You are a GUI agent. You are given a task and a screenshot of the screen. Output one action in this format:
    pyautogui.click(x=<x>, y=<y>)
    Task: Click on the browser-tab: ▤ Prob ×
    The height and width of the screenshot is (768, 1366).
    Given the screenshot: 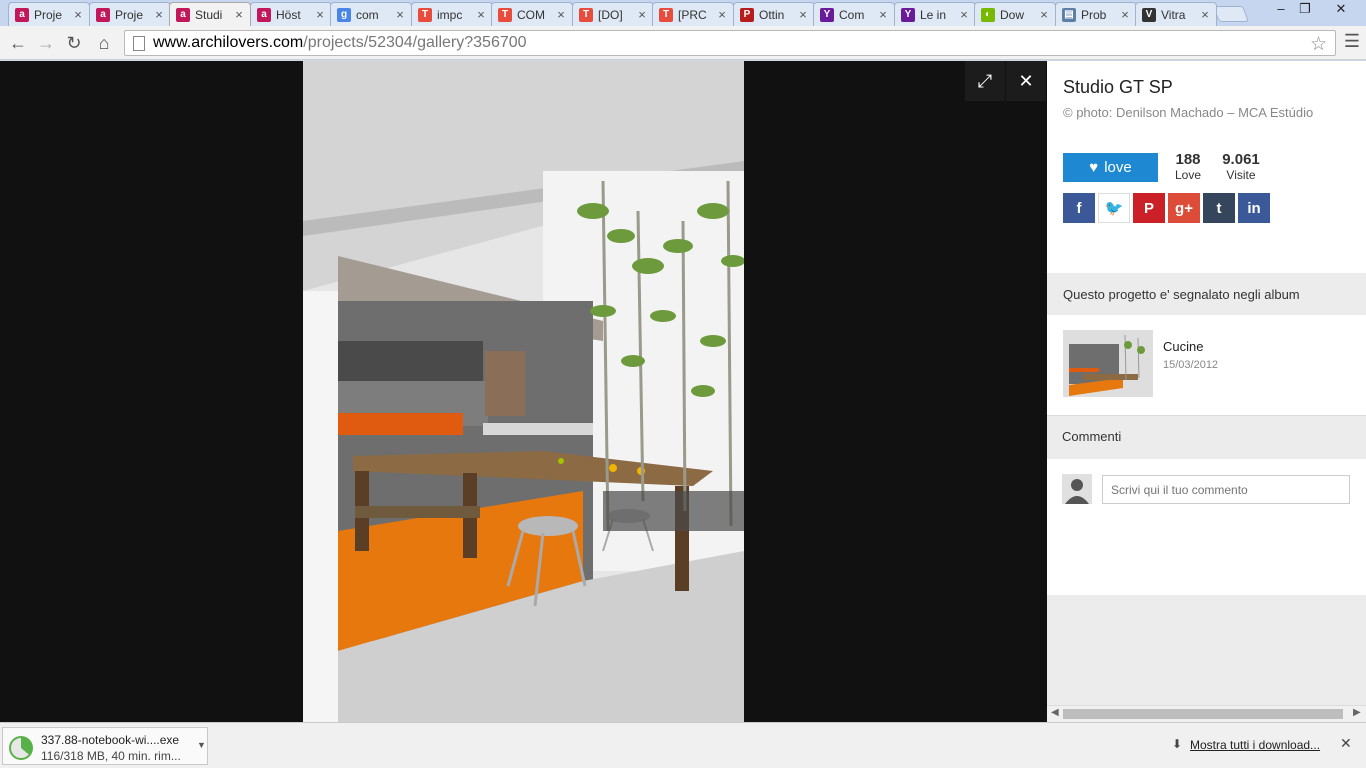 What is the action you would take?
    pyautogui.click(x=1096, y=14)
    